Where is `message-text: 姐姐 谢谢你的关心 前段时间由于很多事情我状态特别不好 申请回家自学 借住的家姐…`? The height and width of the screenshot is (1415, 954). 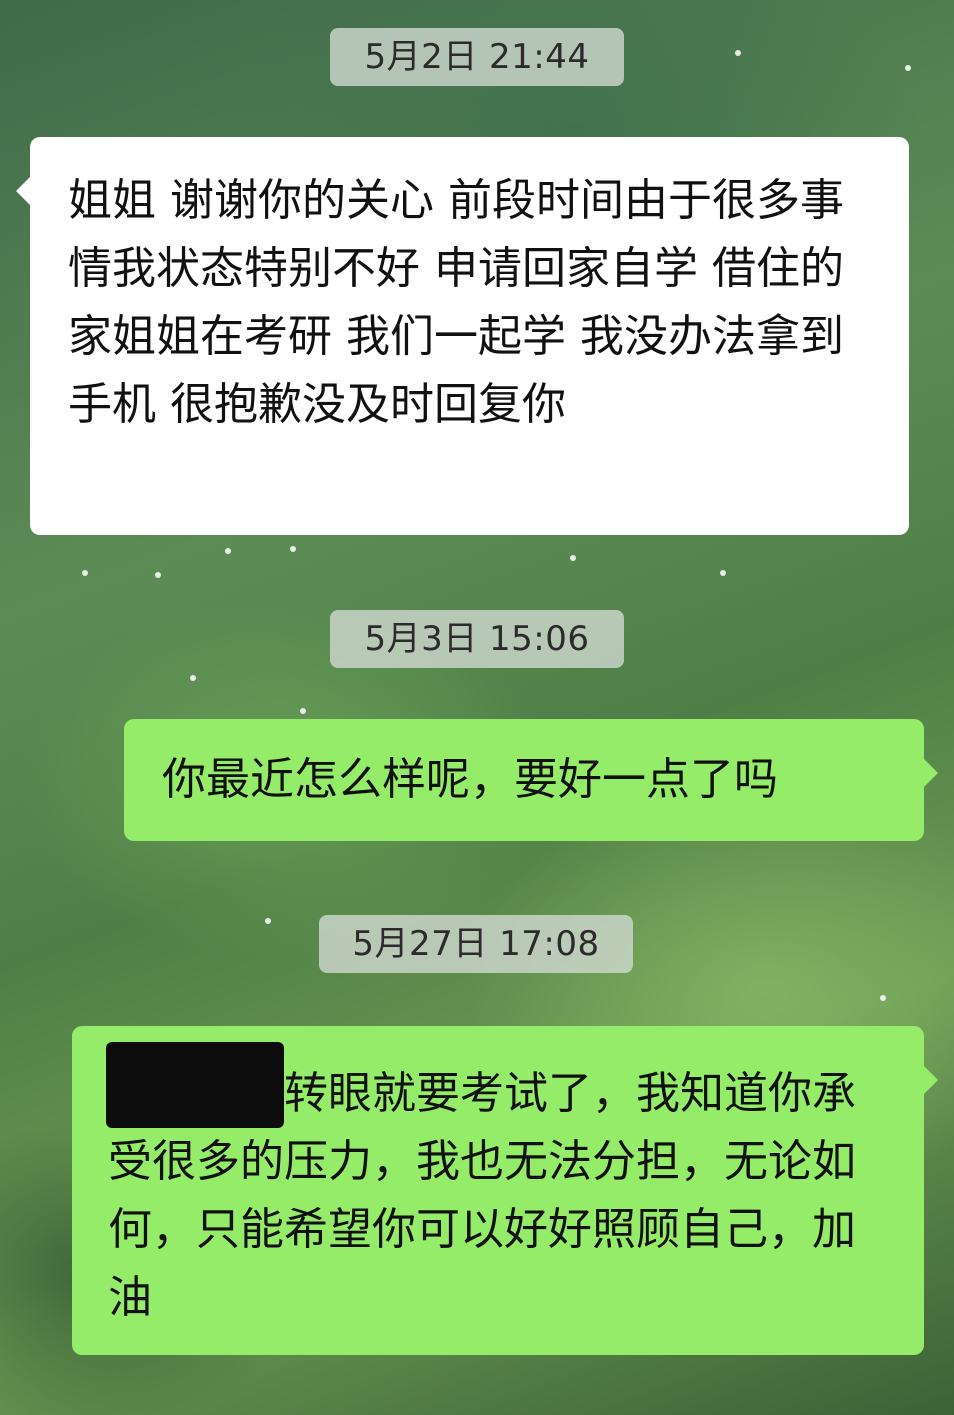
message-text: 姐姐 谢谢你的关心 前段时间由于很多事情我状态特别不好 申请回家自学 借住的家姐… is located at coordinates (456, 302).